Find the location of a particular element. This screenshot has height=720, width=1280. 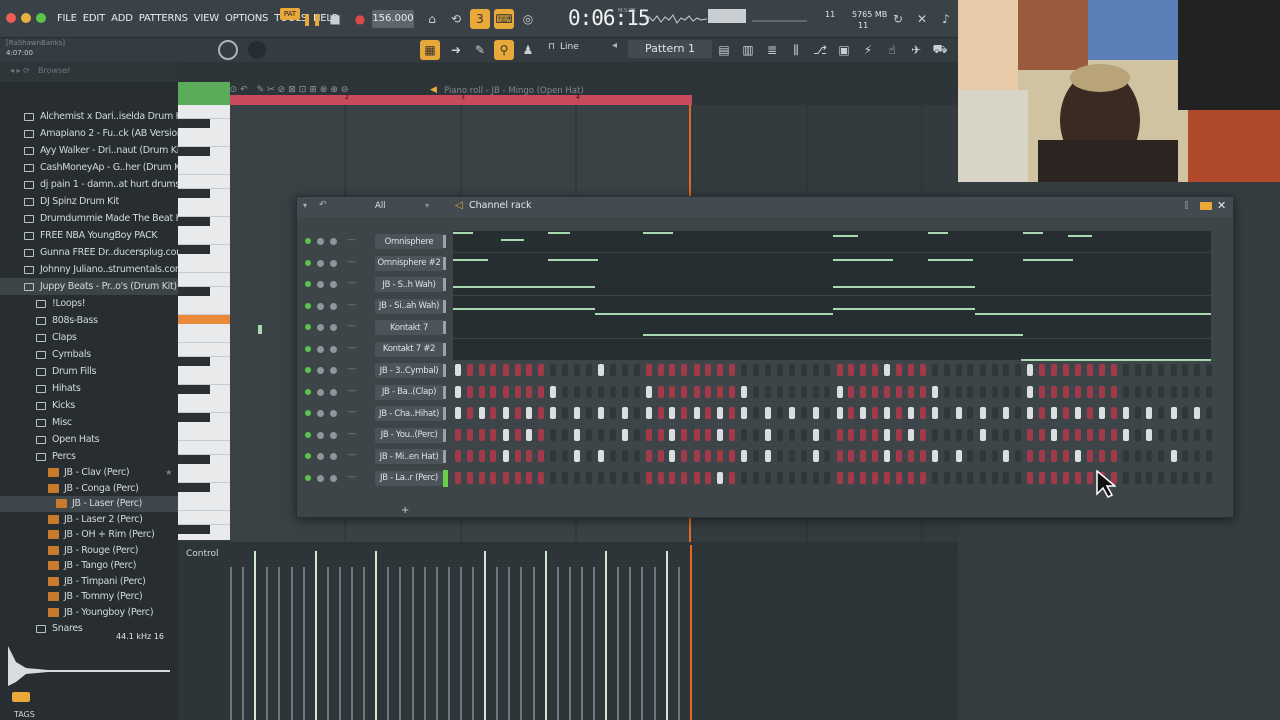

browser-folder: CashMoneyAp - G..her (Drum Kit) is located at coordinates (89, 167).